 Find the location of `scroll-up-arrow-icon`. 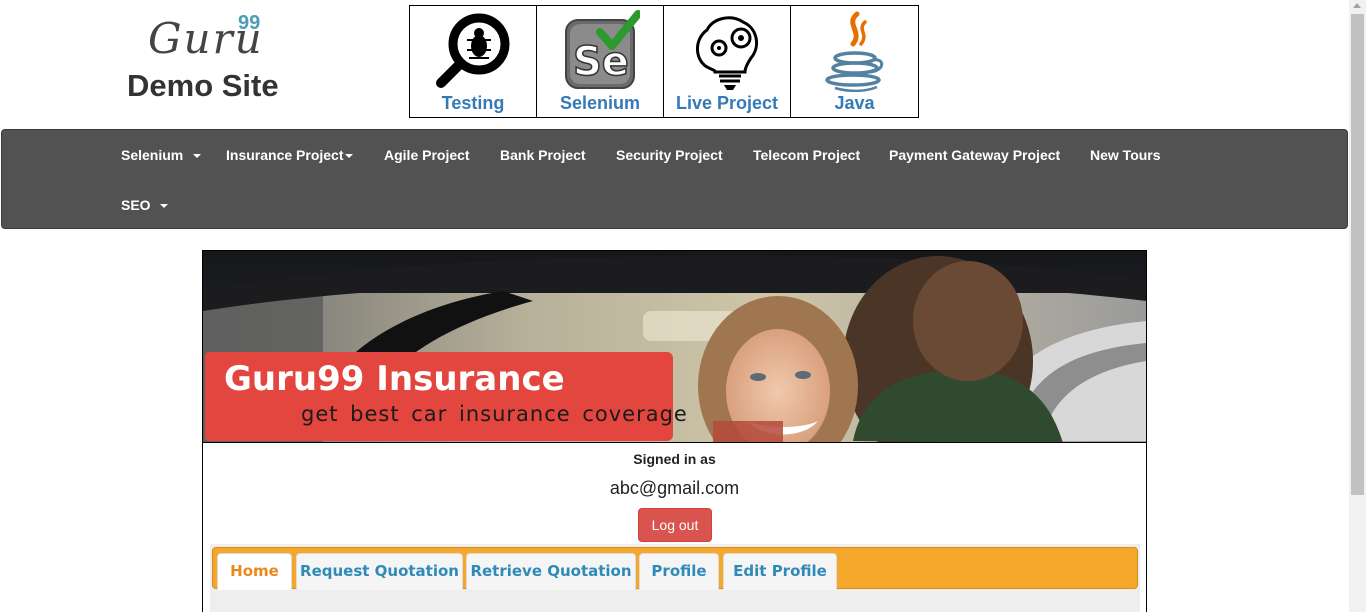

scroll-up-arrow-icon is located at coordinates (1357, 5).